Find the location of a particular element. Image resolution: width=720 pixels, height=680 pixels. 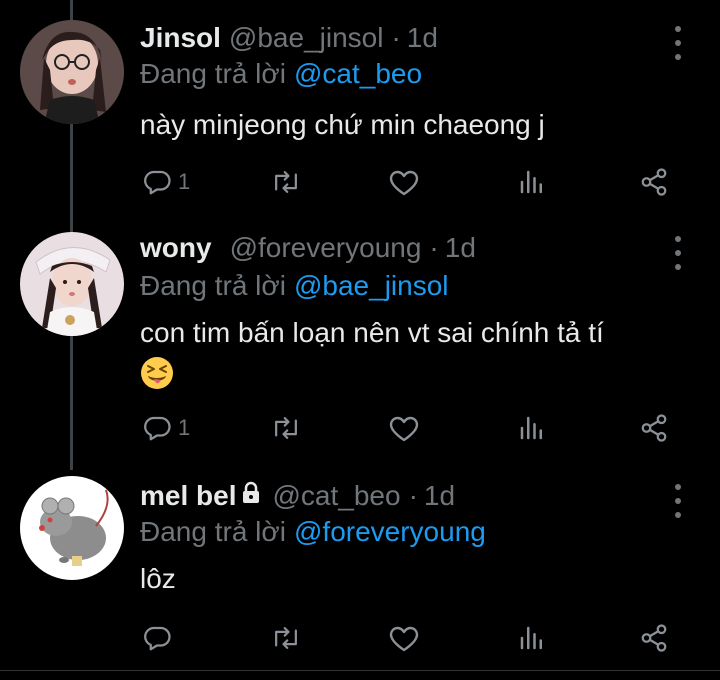

replying-to: Đang trả lời @cat_beo is located at coordinates (281, 74).